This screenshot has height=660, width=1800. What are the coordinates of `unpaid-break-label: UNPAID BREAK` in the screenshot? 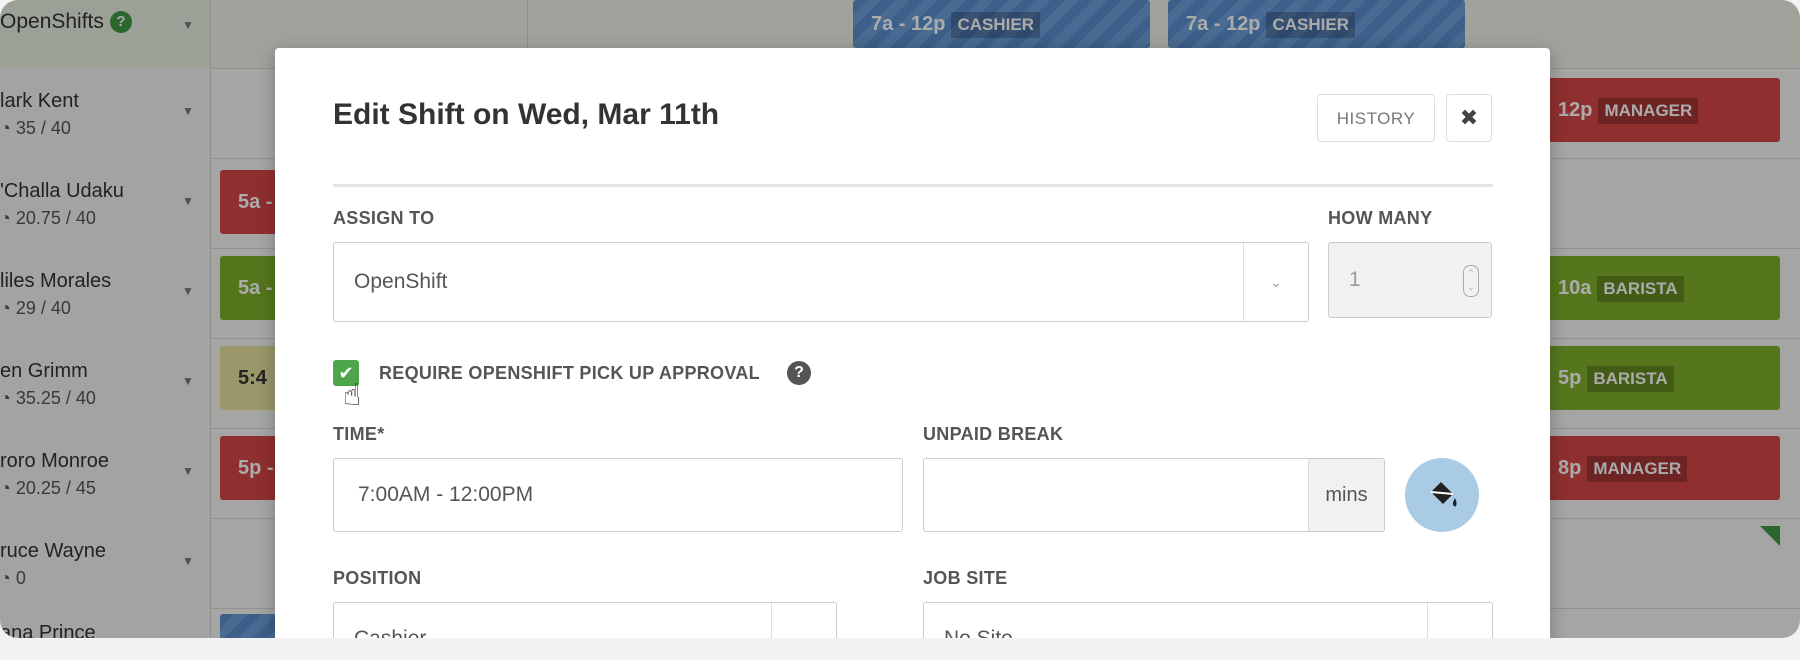 It's located at (993, 434).